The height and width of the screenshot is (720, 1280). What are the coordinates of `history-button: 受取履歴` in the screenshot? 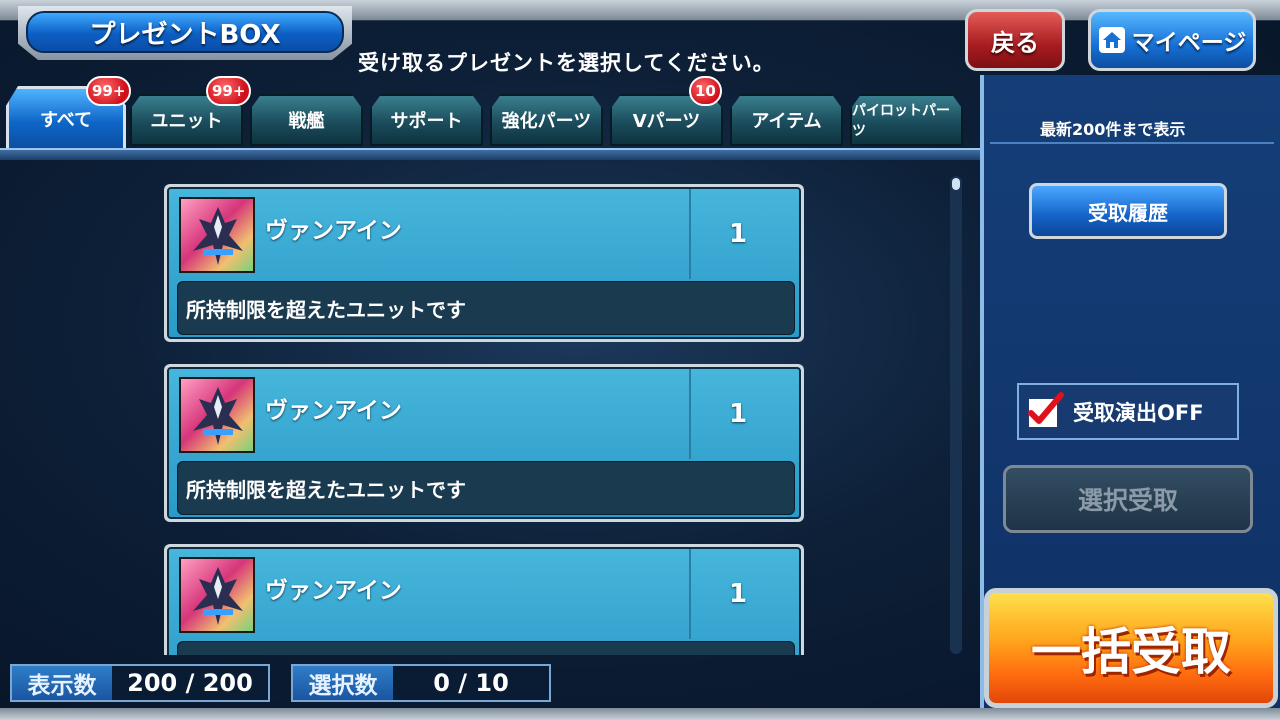 It's located at (1128, 211).